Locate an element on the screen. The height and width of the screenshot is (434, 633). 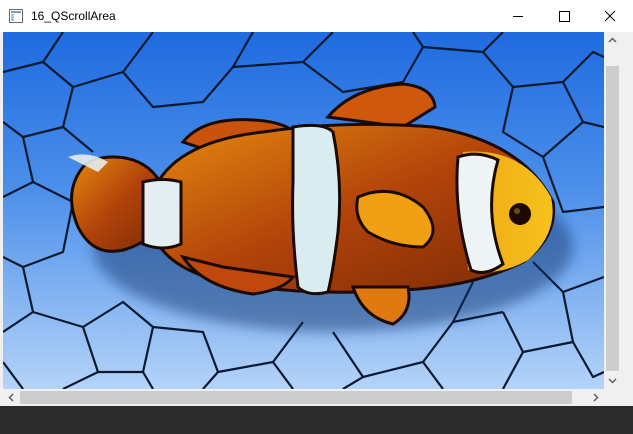
scroll-up-button is located at coordinates (612, 40).